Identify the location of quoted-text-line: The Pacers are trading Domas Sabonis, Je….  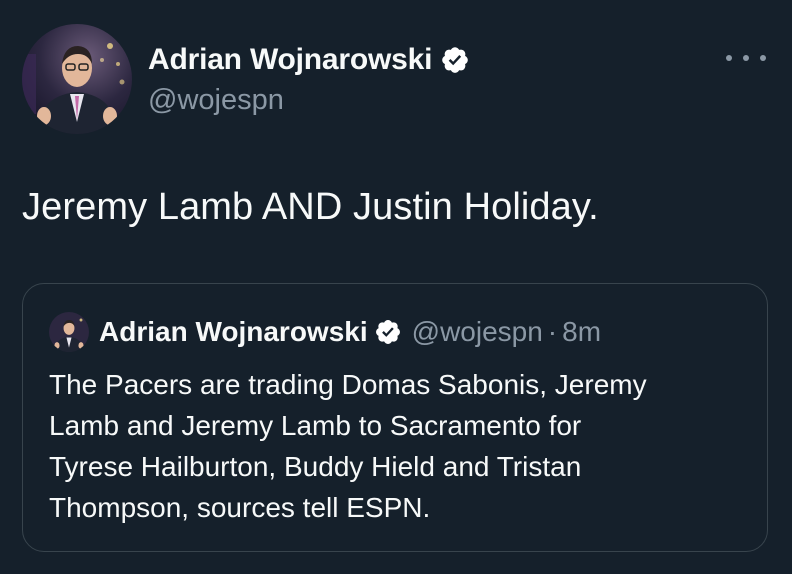
(348, 384).